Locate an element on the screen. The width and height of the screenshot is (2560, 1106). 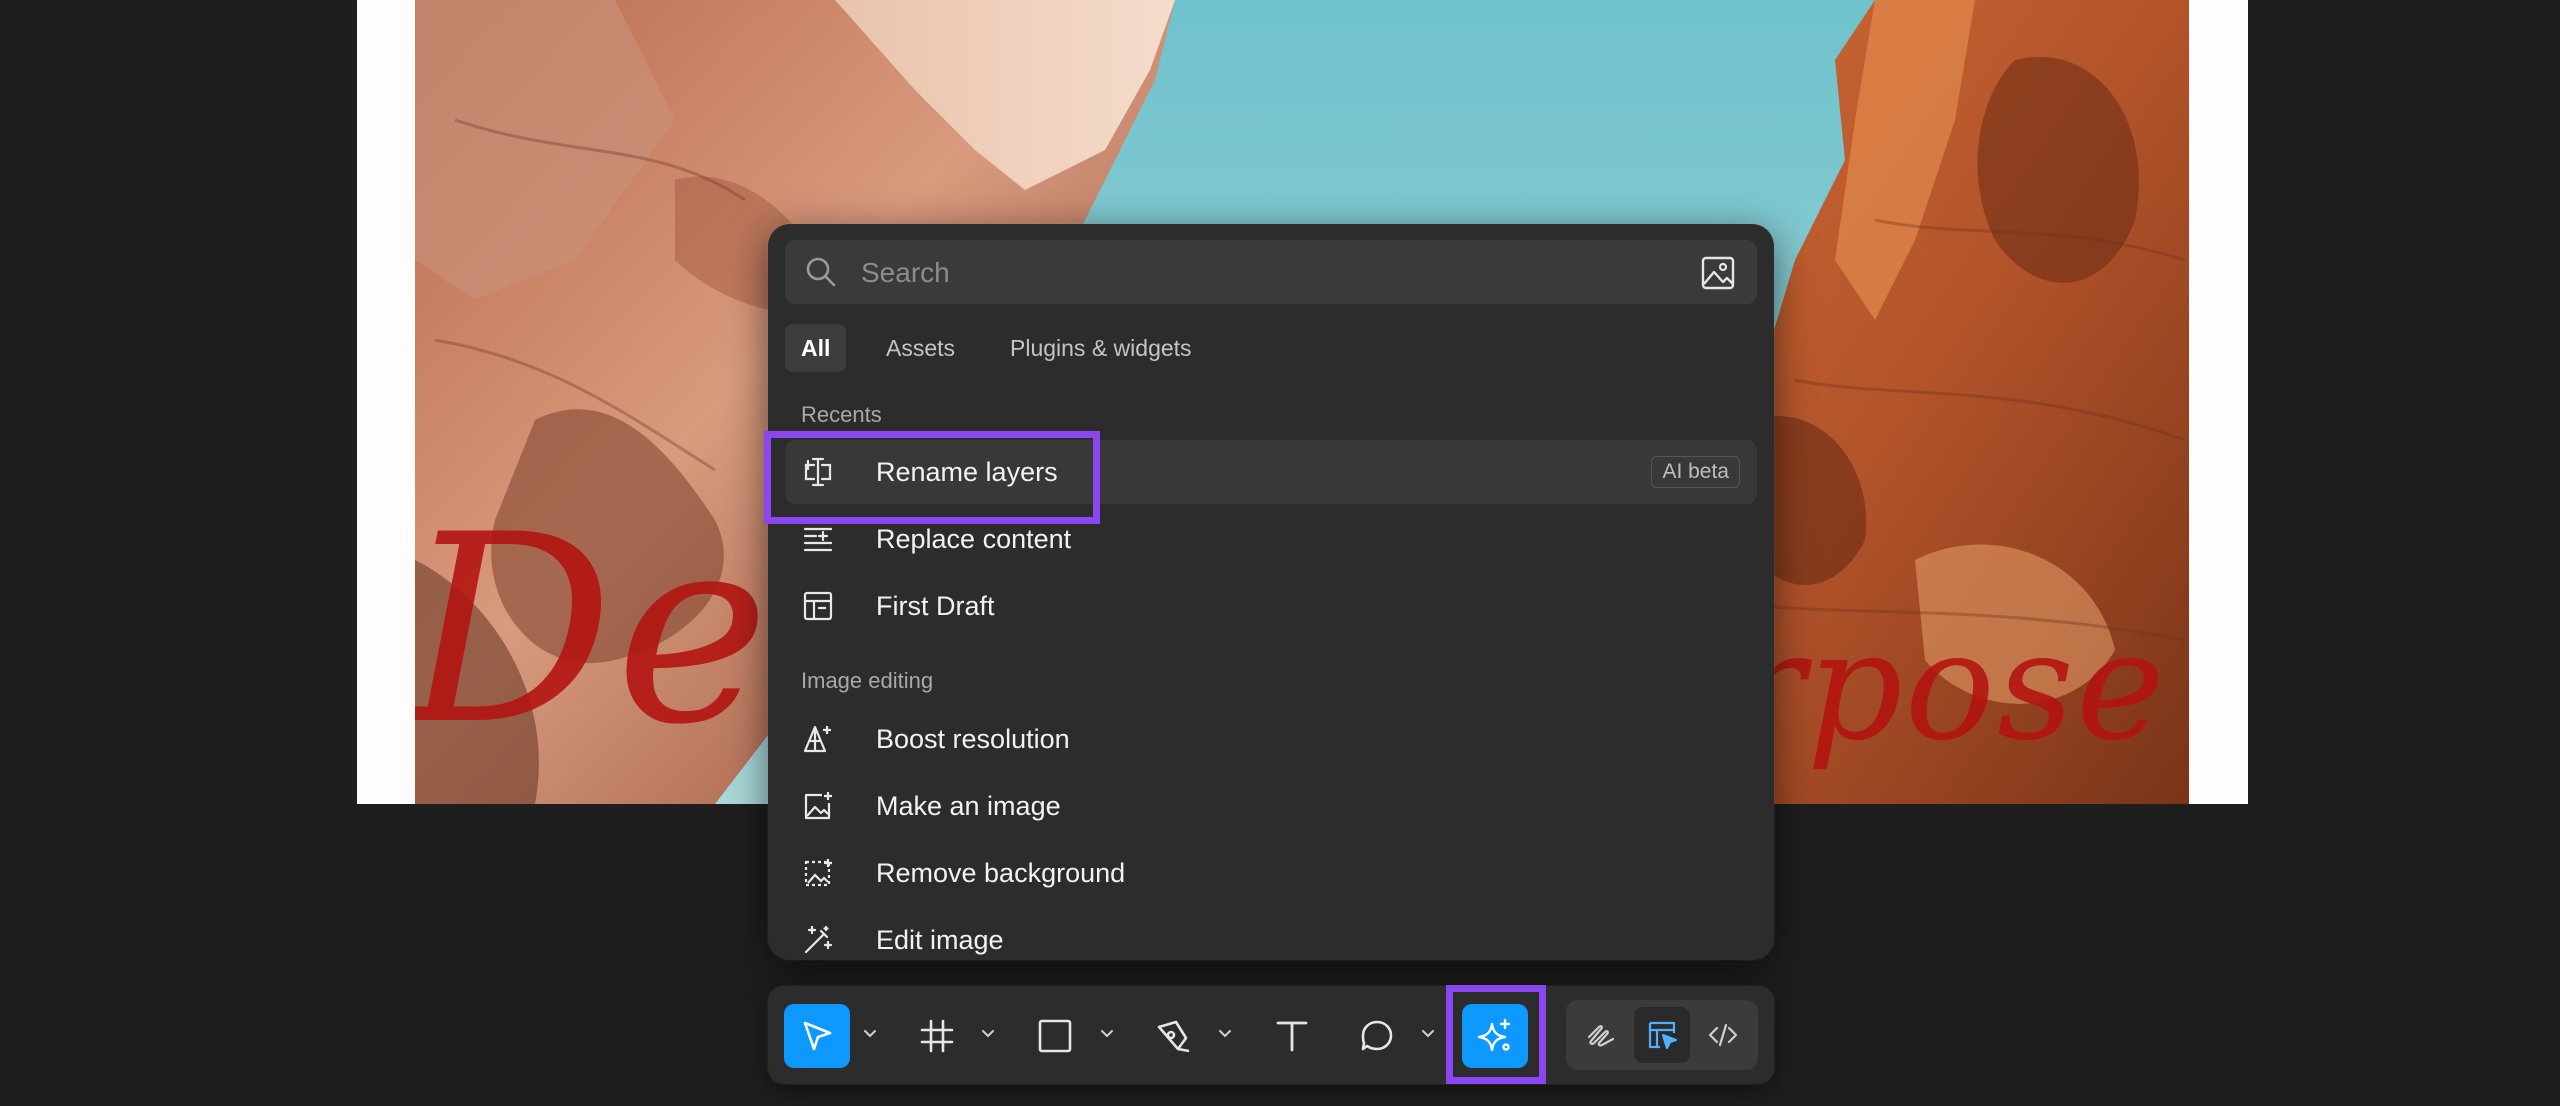
shape-tool-button is located at coordinates (1055, 1036).